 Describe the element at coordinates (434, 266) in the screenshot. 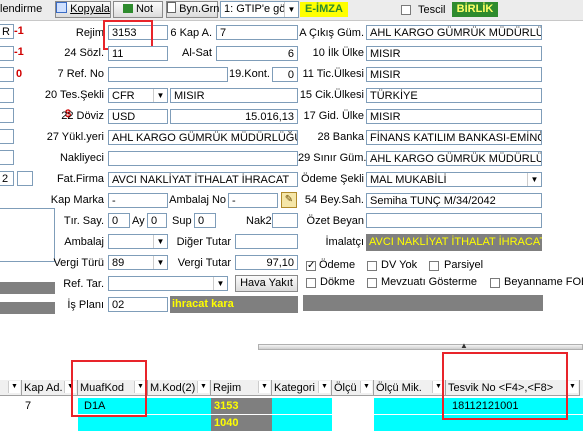

I see `parsiyel-checkbox` at that location.